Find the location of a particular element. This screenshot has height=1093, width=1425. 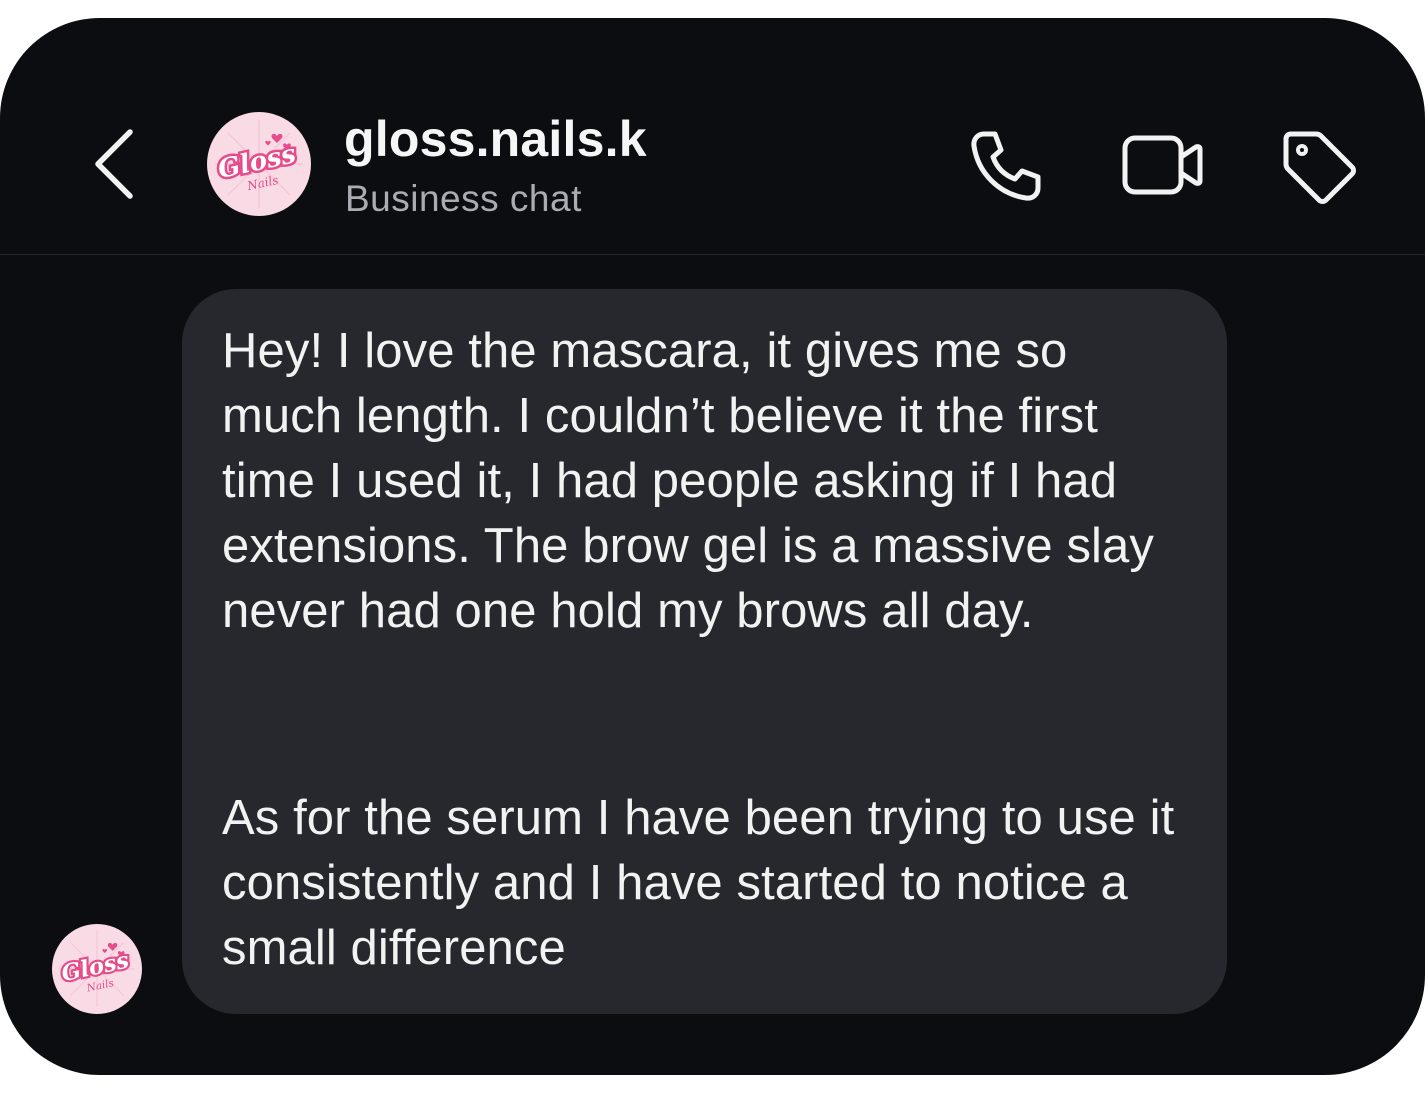

phone-icon is located at coordinates (1006, 166).